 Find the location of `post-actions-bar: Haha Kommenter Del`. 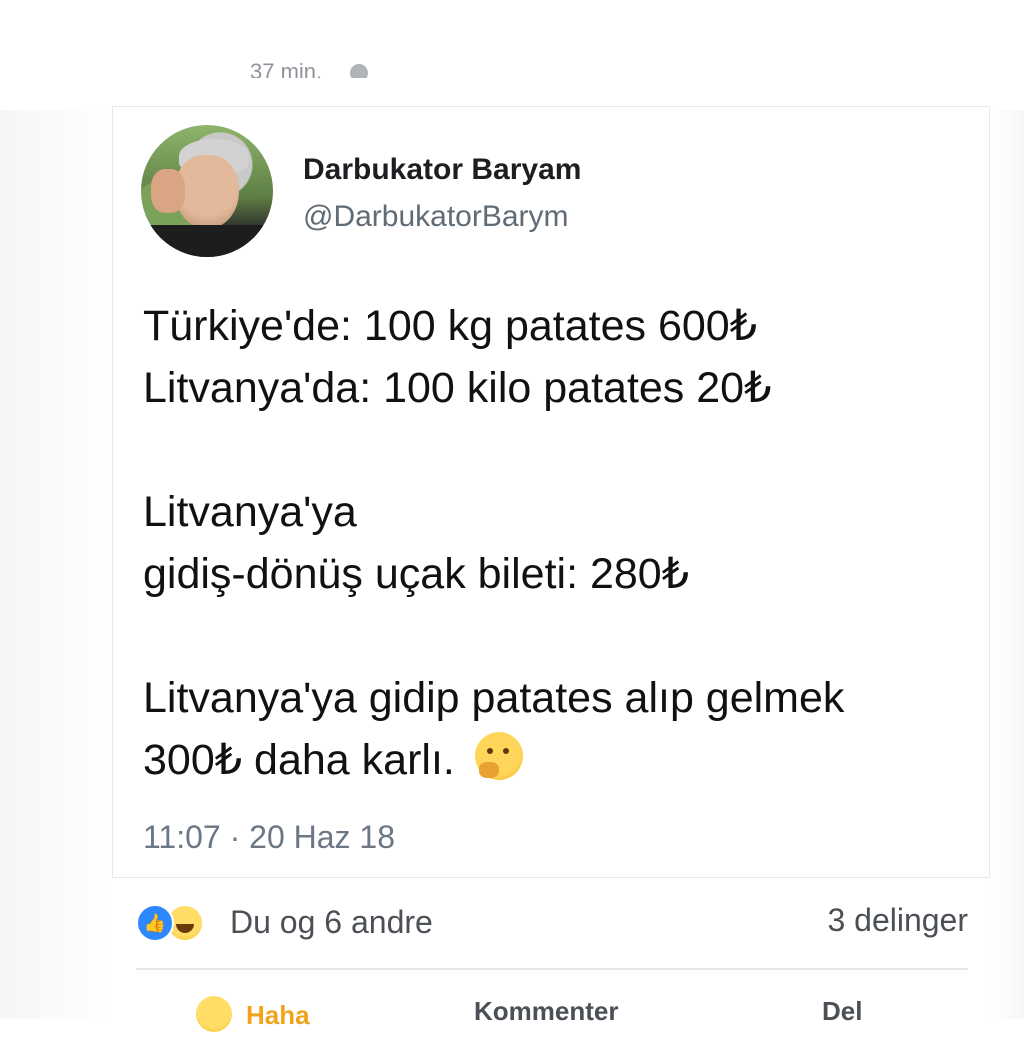

post-actions-bar: Haha Kommenter Del is located at coordinates (552, 1016).